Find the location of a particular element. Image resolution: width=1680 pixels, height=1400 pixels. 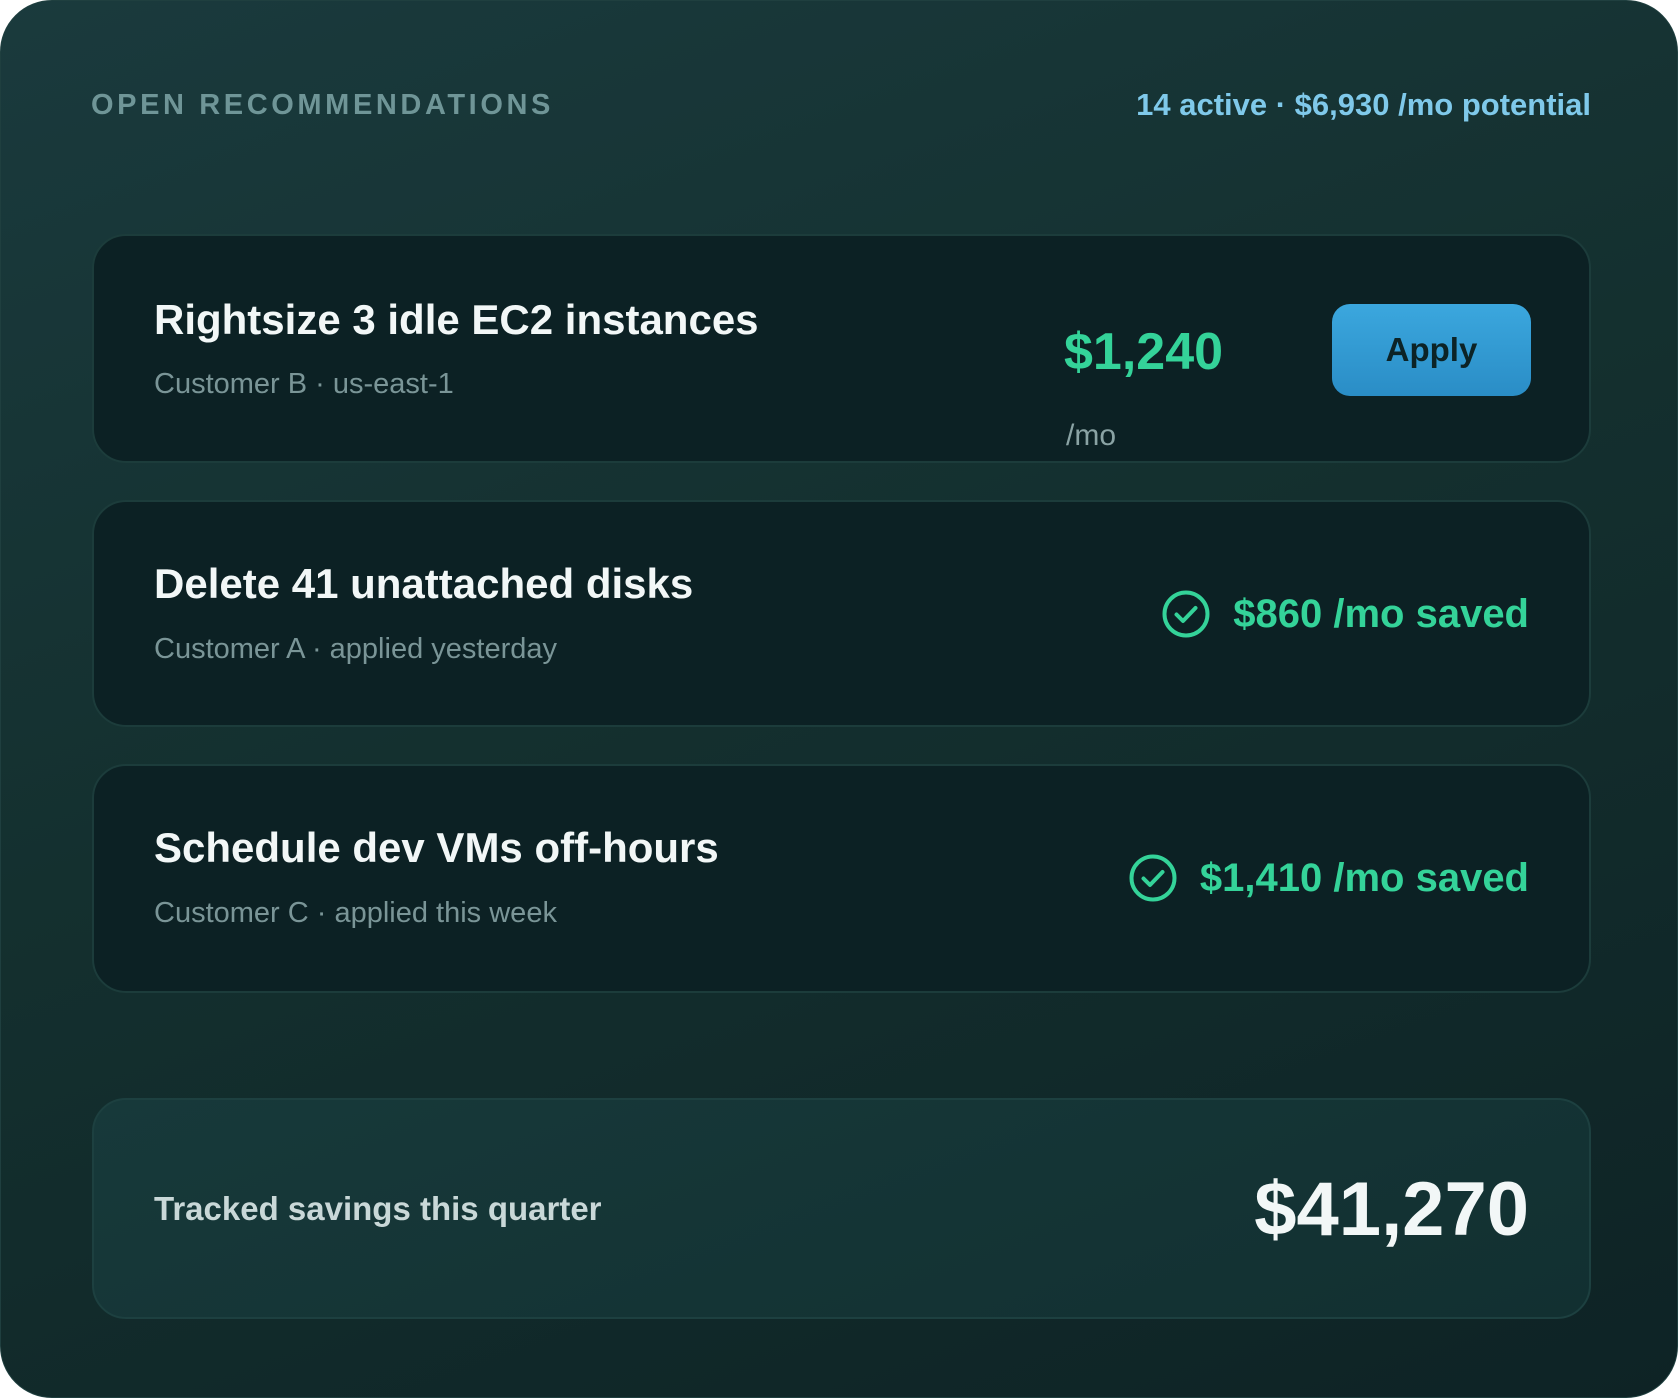

saved-status: $1,410 /mo saved is located at coordinates (1328, 878).